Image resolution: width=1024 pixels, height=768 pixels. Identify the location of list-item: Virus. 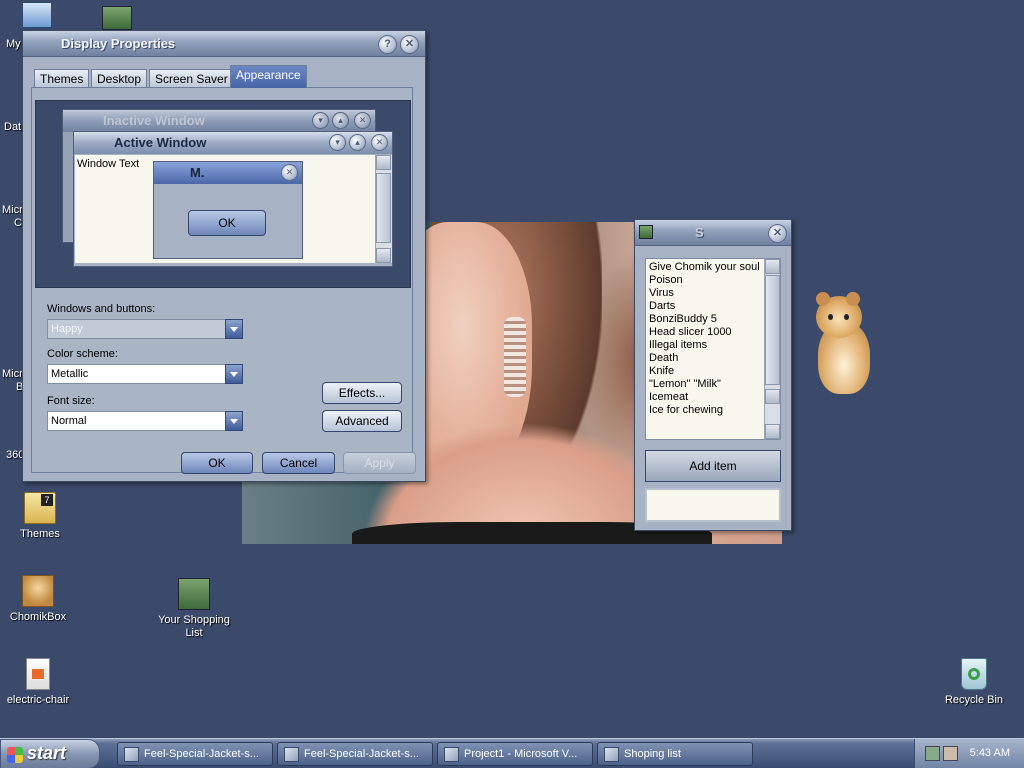
(713, 293).